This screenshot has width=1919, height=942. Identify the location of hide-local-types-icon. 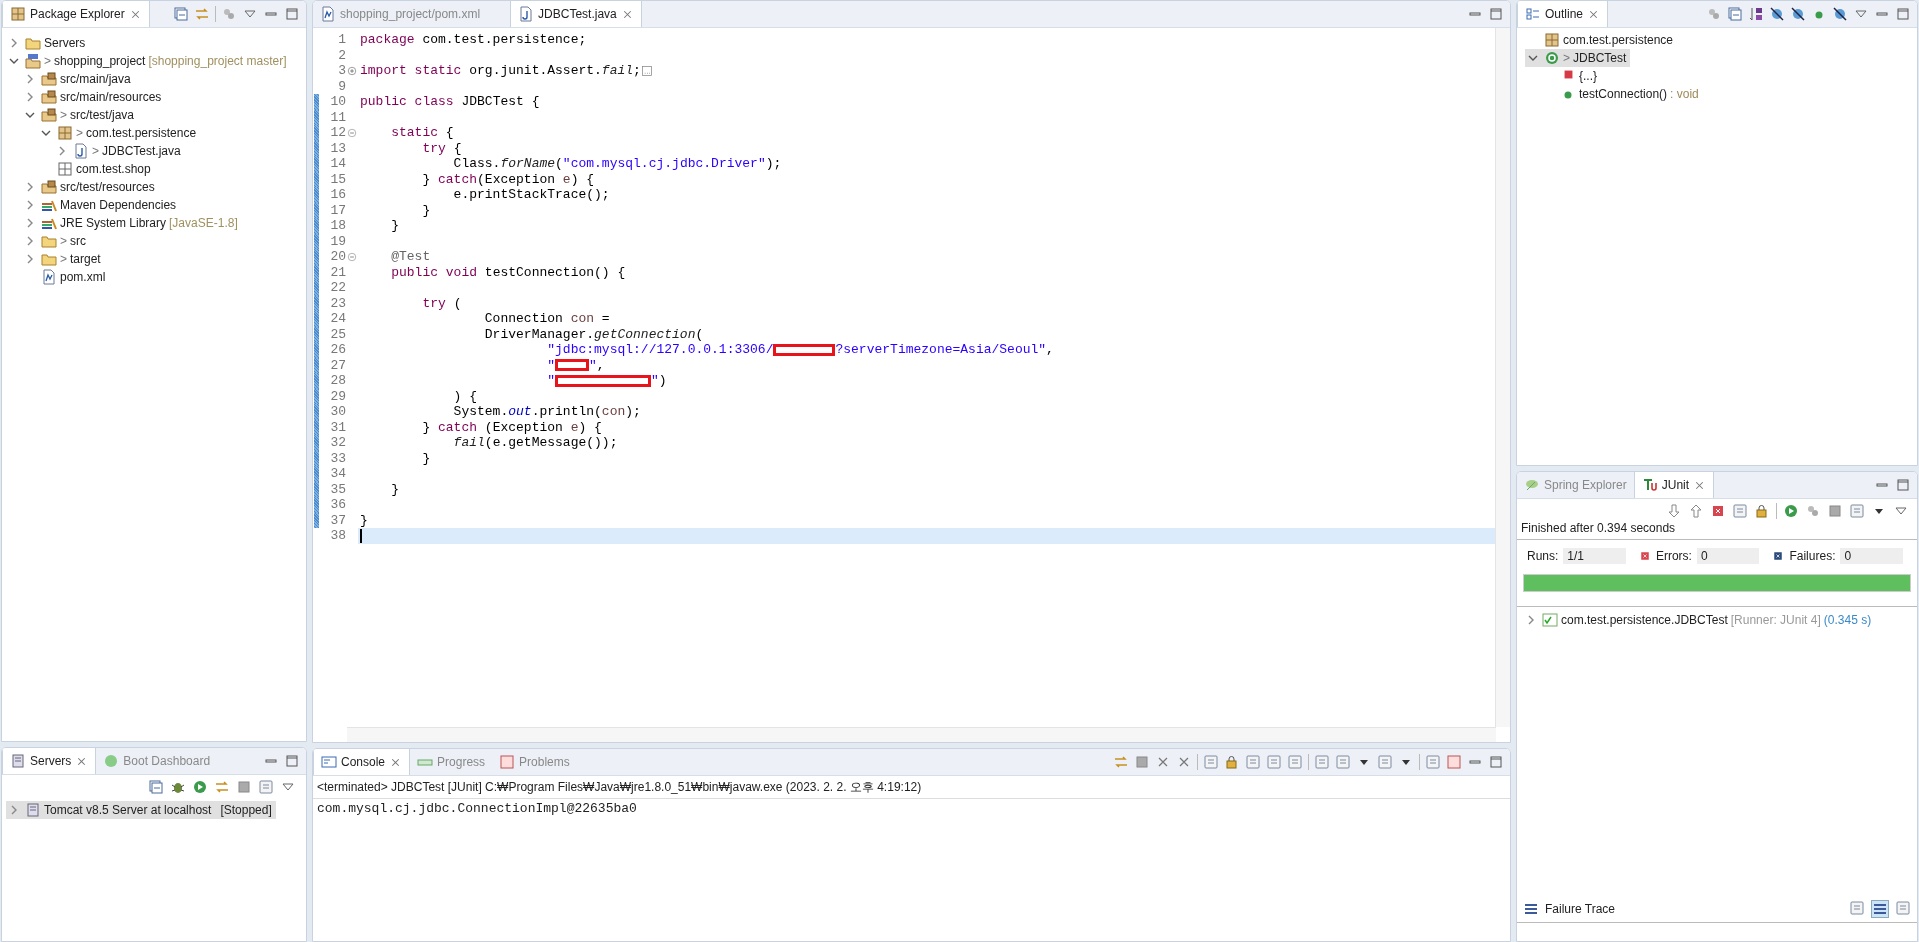
(1840, 14).